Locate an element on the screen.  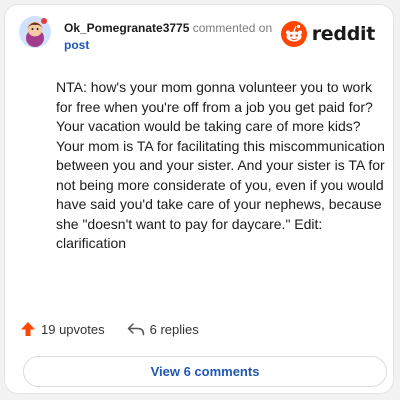
comment-header: Ok_Pomegranate3775 commented on post is located at coordinates (168, 37).